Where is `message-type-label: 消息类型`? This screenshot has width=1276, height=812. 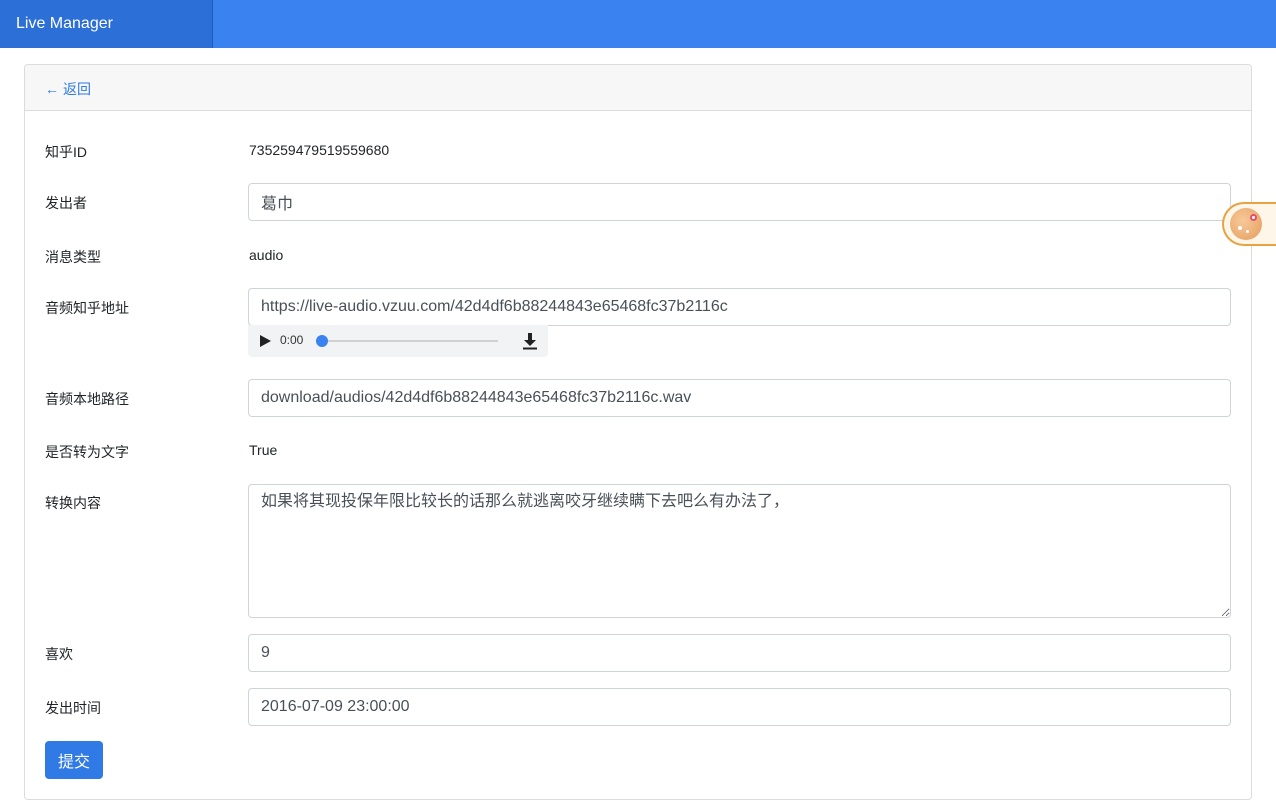 message-type-label: 消息类型 is located at coordinates (73, 257).